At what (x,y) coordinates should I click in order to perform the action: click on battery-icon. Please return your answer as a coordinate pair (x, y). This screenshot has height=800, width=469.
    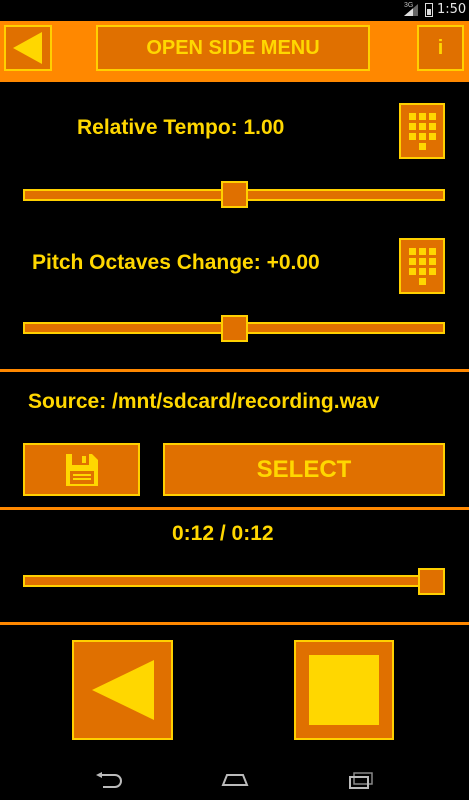
    Looking at the image, I should click on (429, 10).